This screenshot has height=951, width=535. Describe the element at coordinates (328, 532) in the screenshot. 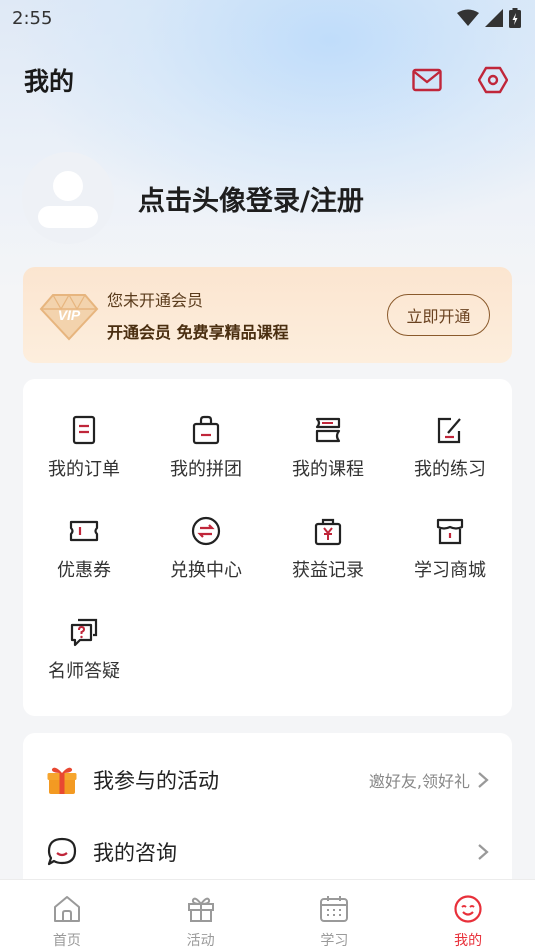

I see `earnings-icon` at that location.